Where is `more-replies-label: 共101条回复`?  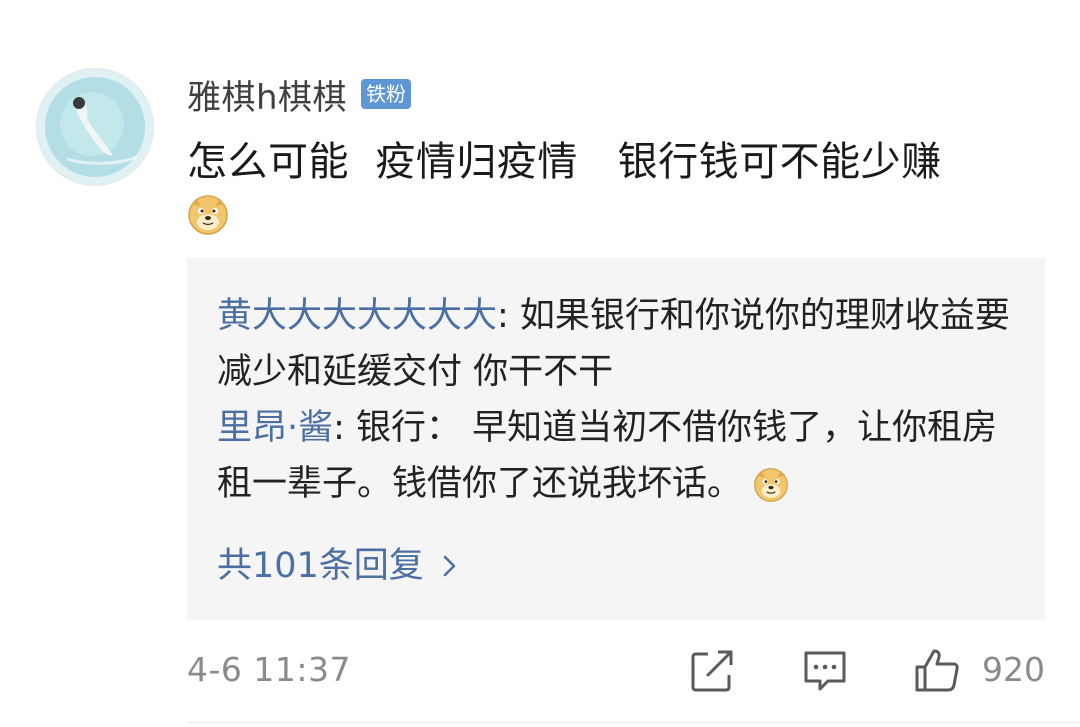 more-replies-label: 共101条回复 is located at coordinates (320, 566).